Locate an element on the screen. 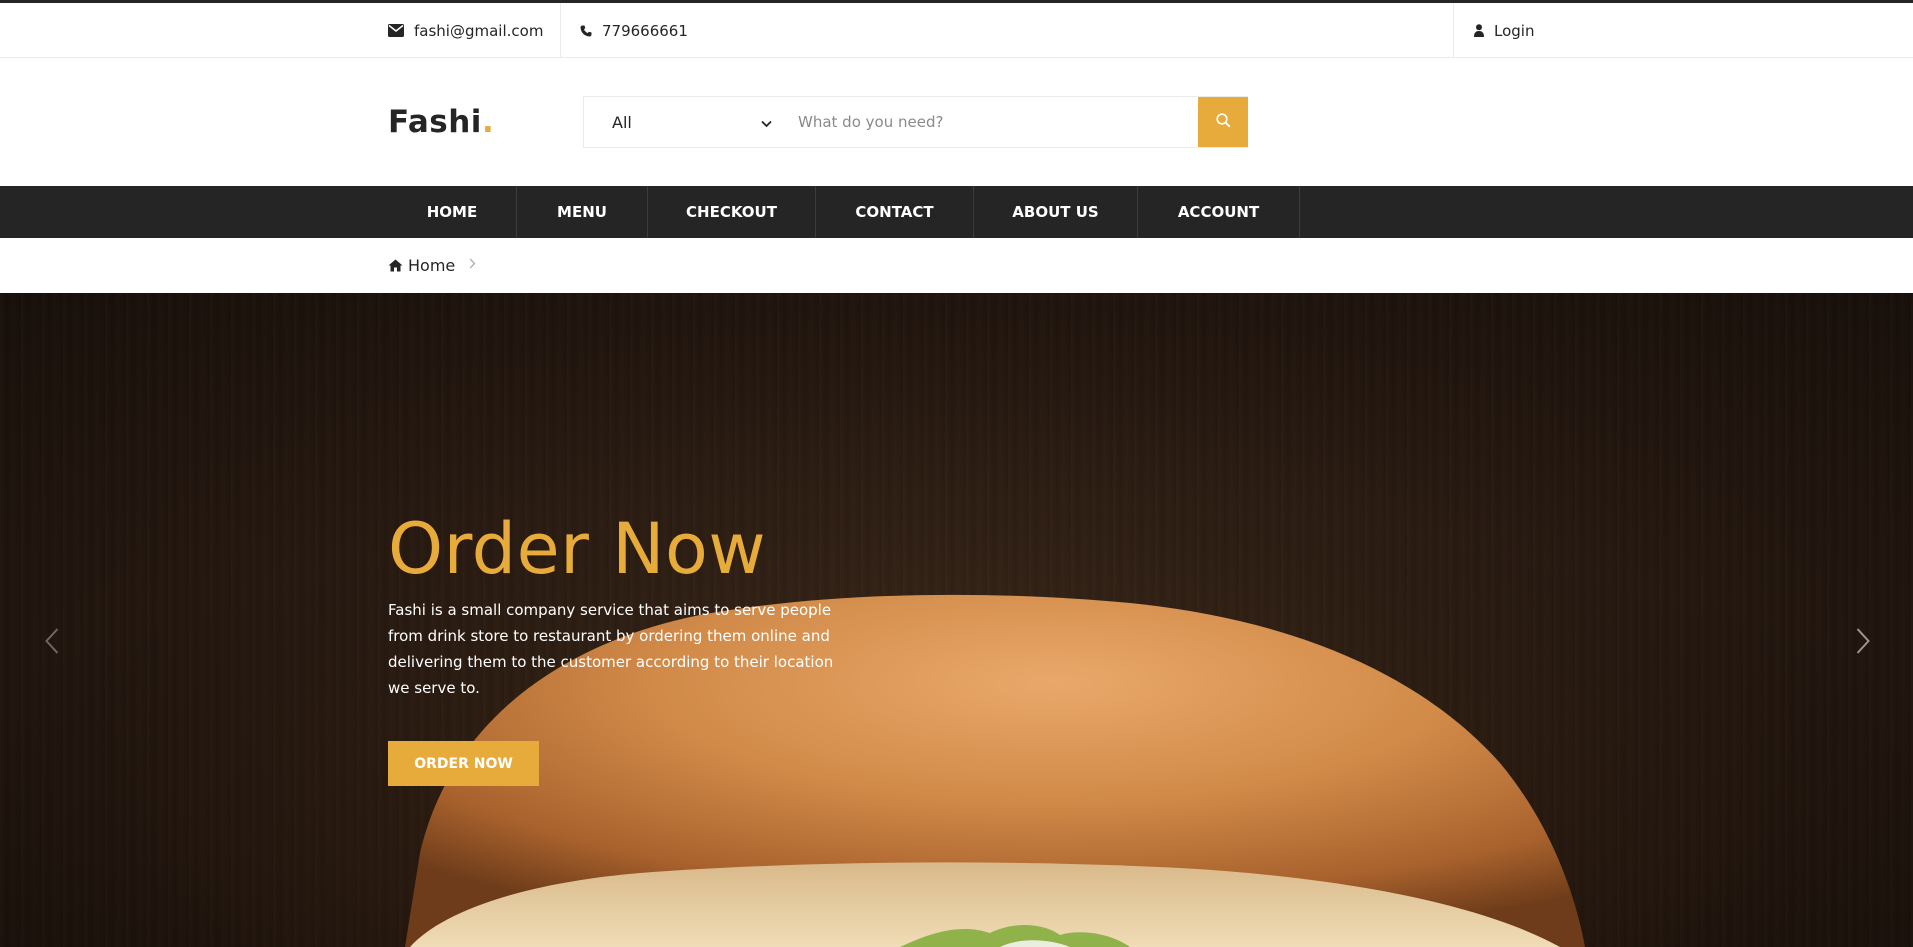 The height and width of the screenshot is (947, 1913). user-icon is located at coordinates (1479, 30).